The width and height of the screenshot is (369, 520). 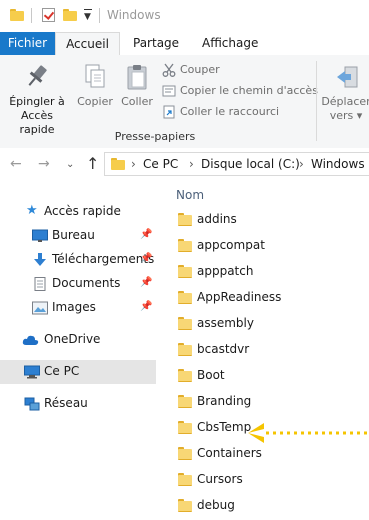 I want to click on list-item: AppReadiness, so click(x=269, y=299).